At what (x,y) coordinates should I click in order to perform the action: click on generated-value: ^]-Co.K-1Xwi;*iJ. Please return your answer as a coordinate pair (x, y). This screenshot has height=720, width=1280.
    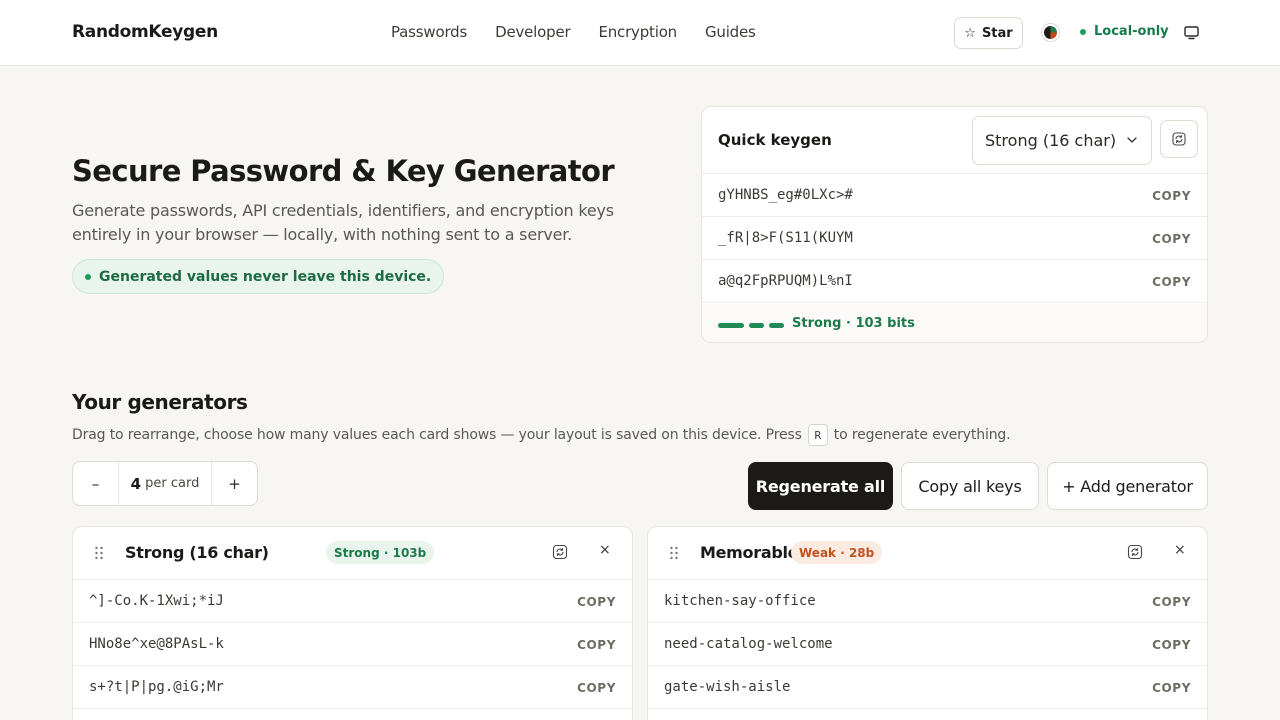
    Looking at the image, I should click on (156, 601).